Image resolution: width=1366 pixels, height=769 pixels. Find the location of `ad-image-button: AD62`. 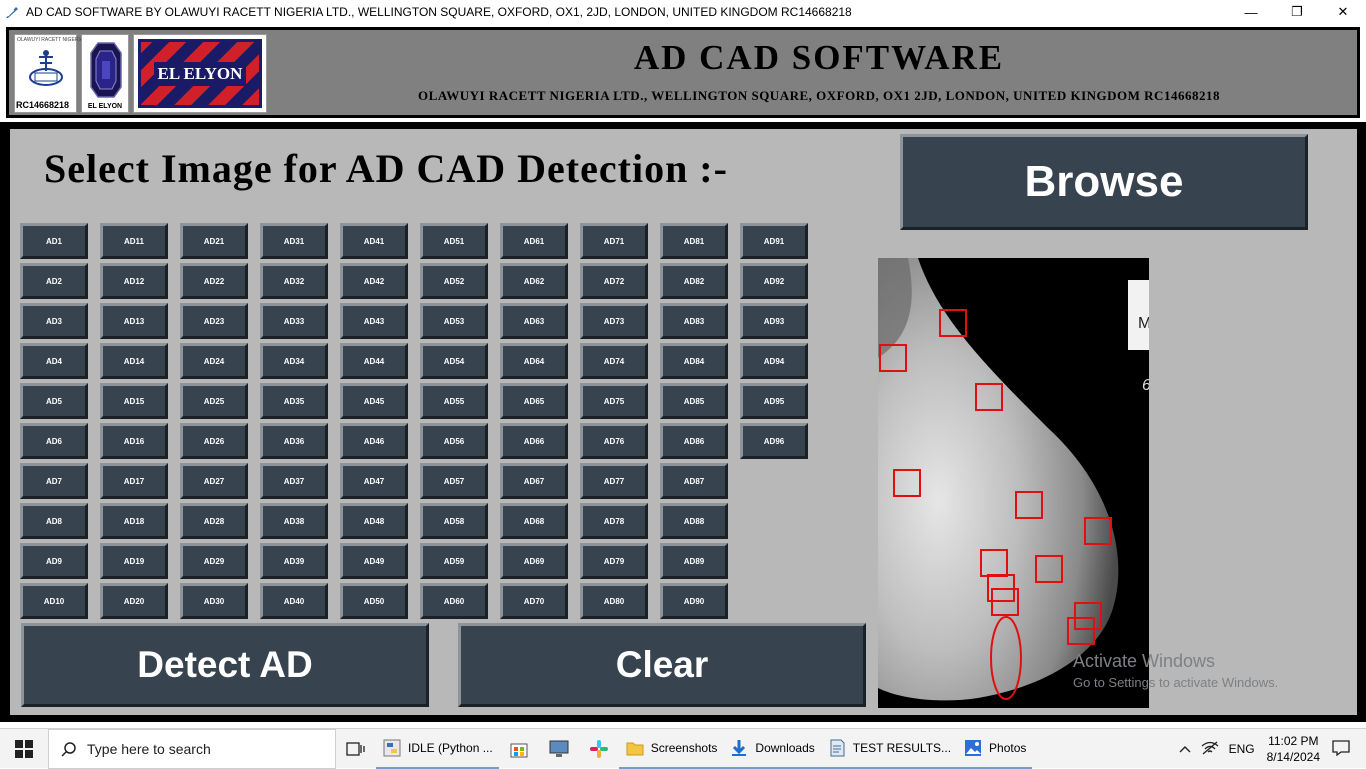

ad-image-button: AD62 is located at coordinates (534, 281).